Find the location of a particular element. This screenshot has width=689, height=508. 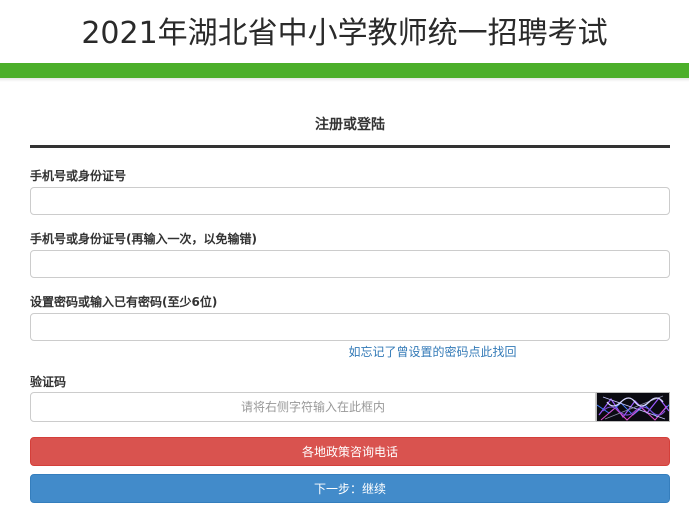

site-title: 2021年湖北省中小学教师统一招聘考试 is located at coordinates (344, 33).